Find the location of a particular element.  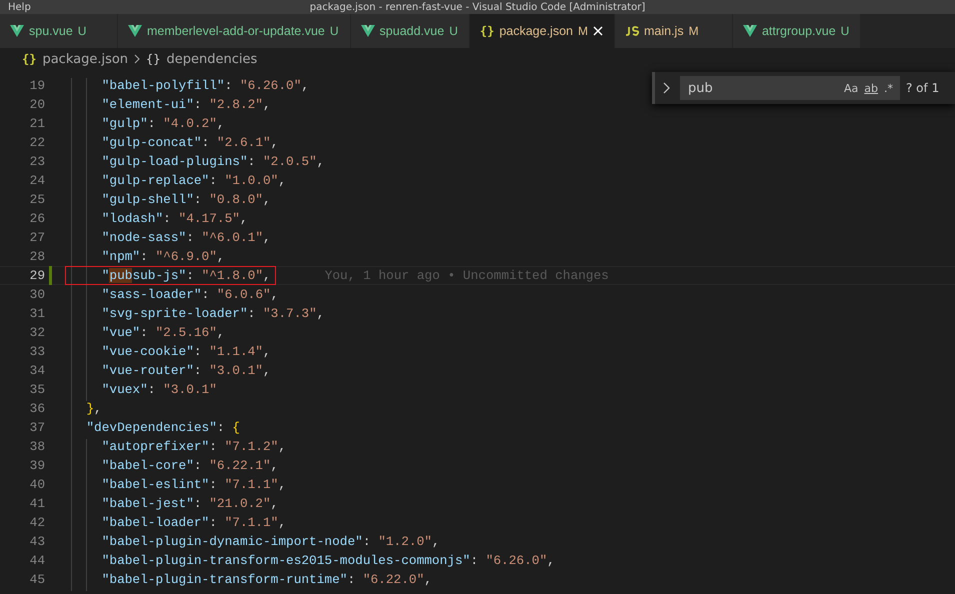

line-number: 31 is located at coordinates (36, 313).